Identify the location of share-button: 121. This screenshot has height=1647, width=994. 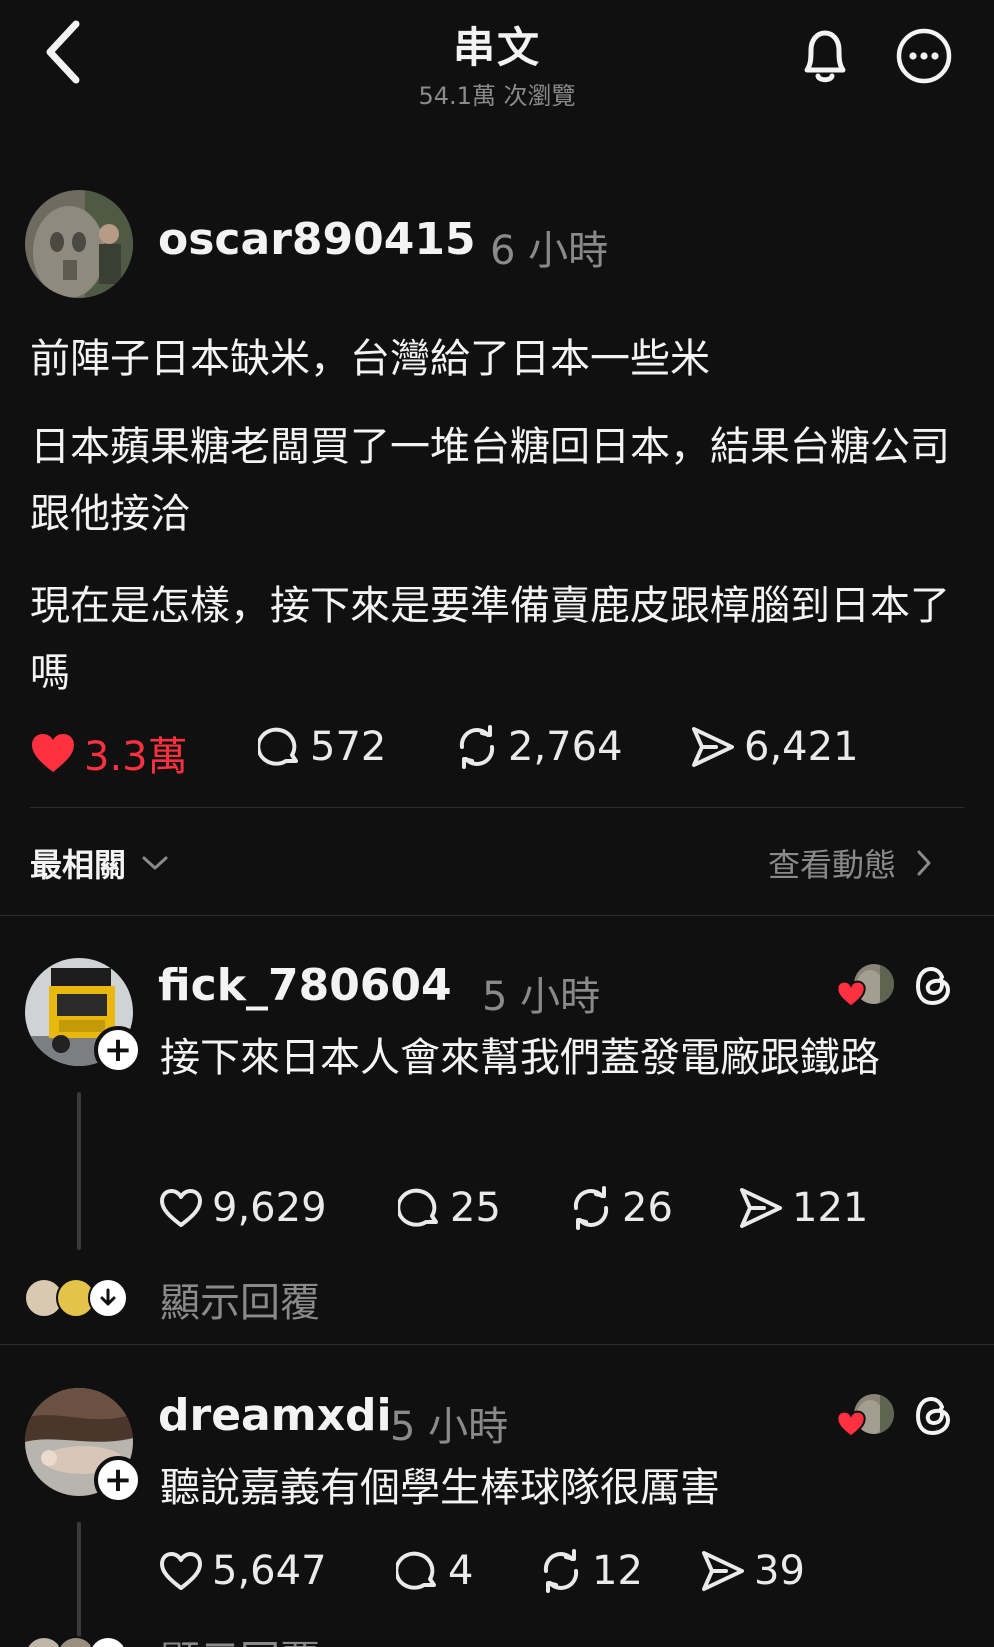
(803, 1208).